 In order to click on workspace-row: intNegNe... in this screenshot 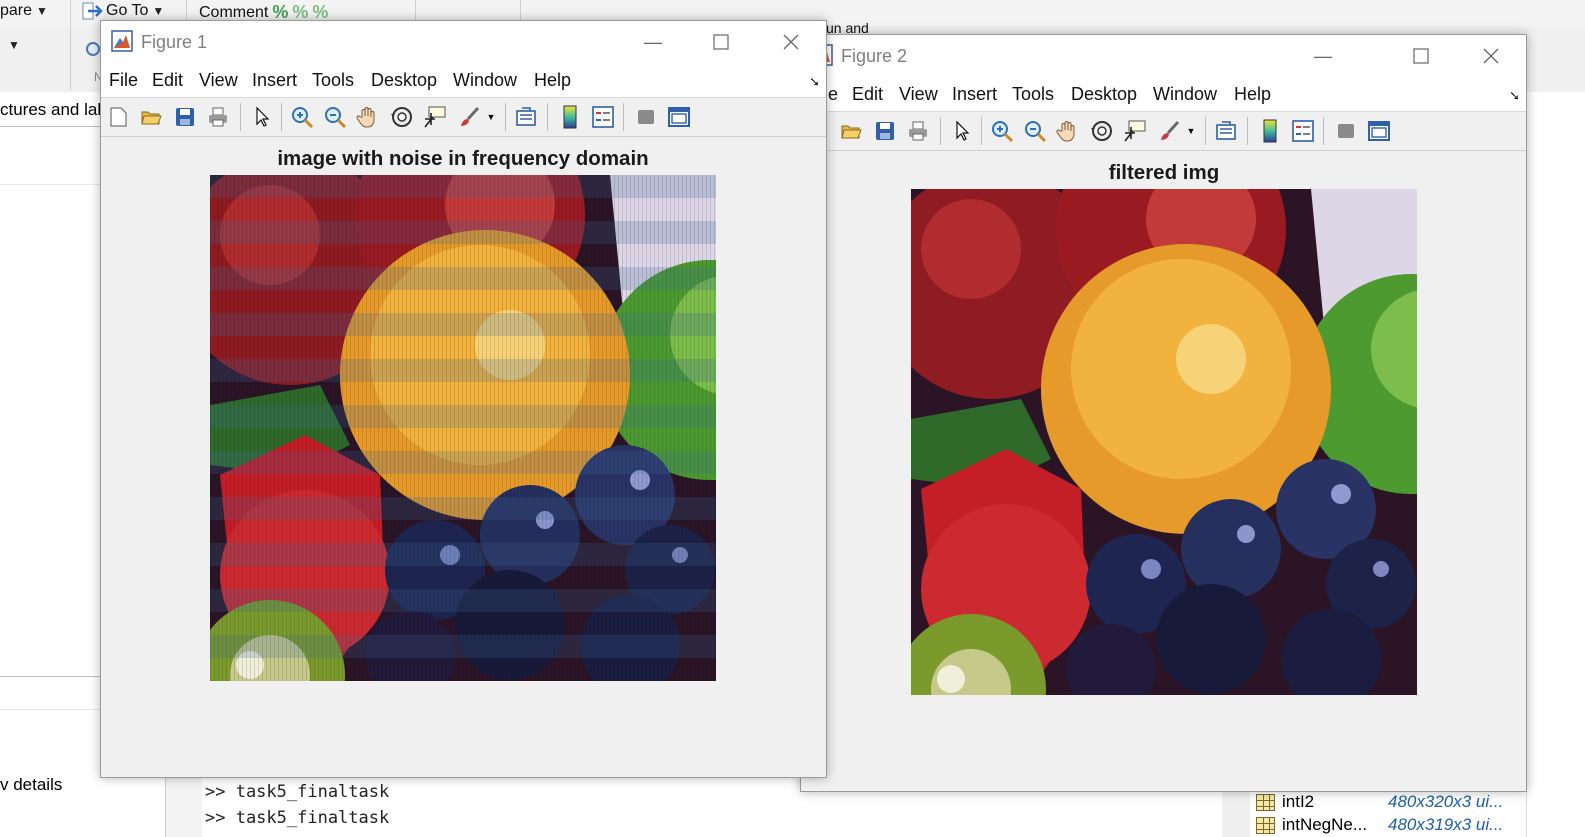, I will do `click(1311, 825)`.